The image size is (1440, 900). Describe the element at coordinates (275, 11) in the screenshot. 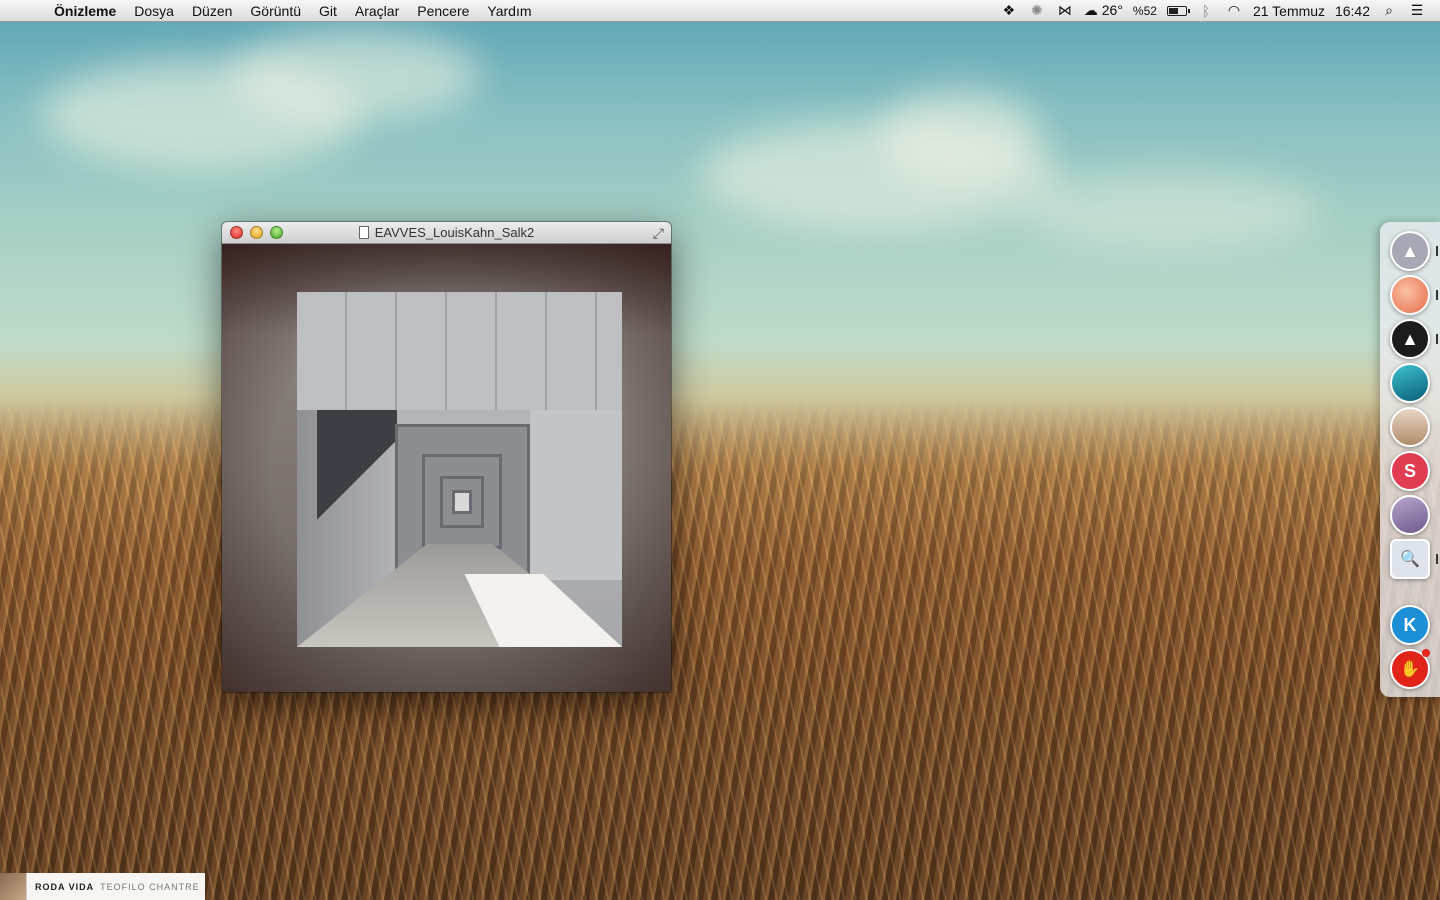

I see `menu-view: Görüntü` at that location.